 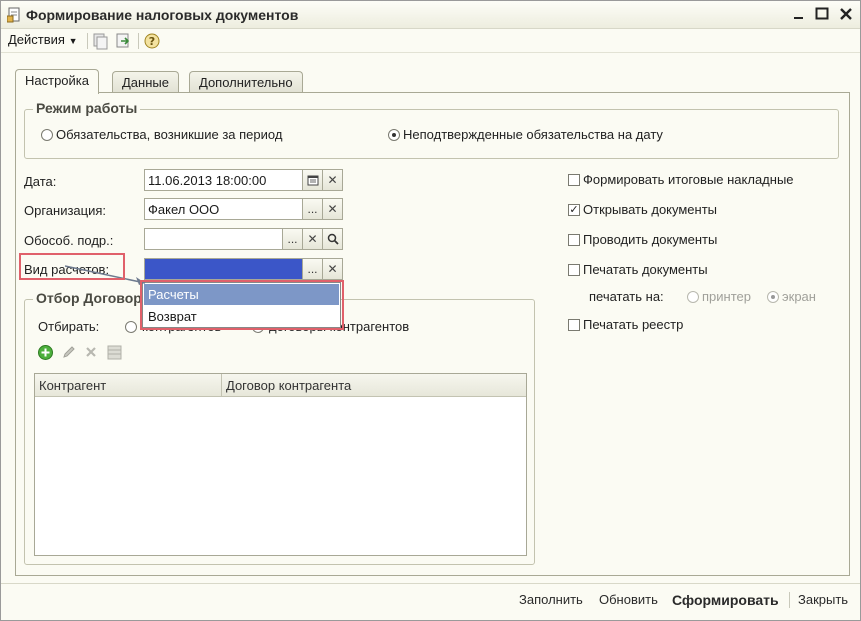 What do you see at coordinates (574, 210) in the screenshot?
I see `open-docs-checkbox: ✓` at bounding box center [574, 210].